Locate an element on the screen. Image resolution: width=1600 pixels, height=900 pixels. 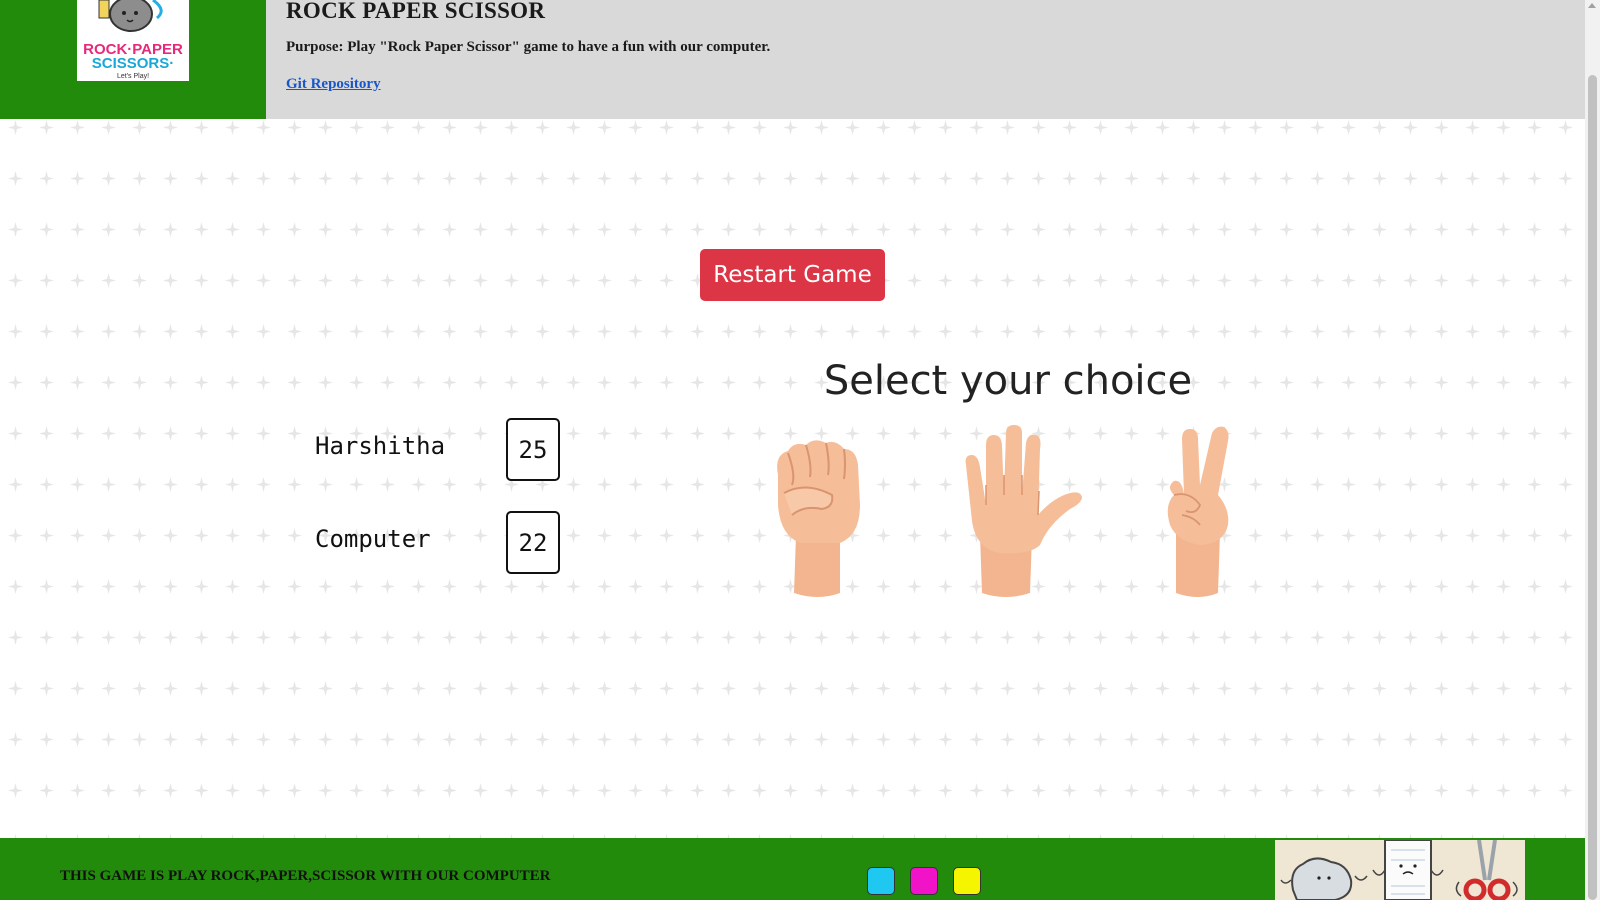
select-choice-heading: Select your choice is located at coordinates (1008, 381).